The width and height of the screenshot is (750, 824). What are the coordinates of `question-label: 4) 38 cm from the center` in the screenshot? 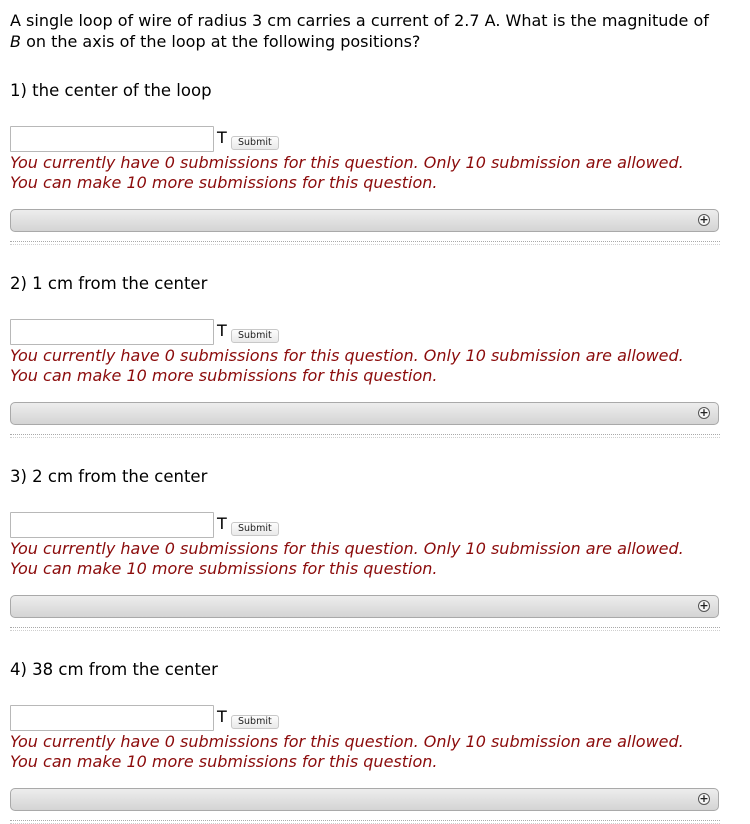 It's located at (114, 669).